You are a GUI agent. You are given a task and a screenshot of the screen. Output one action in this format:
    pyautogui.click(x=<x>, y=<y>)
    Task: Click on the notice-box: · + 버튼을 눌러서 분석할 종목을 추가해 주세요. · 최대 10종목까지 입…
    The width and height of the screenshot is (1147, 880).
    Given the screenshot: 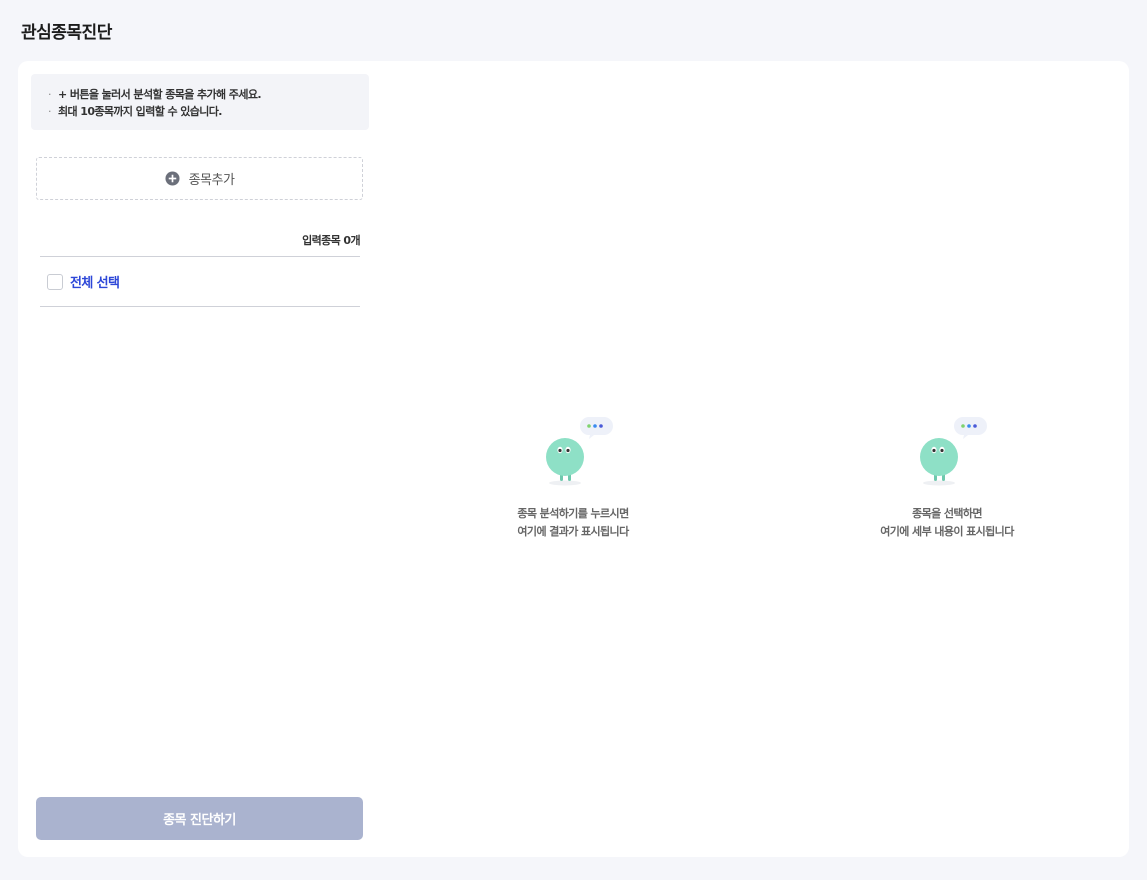 What is the action you would take?
    pyautogui.click(x=200, y=102)
    